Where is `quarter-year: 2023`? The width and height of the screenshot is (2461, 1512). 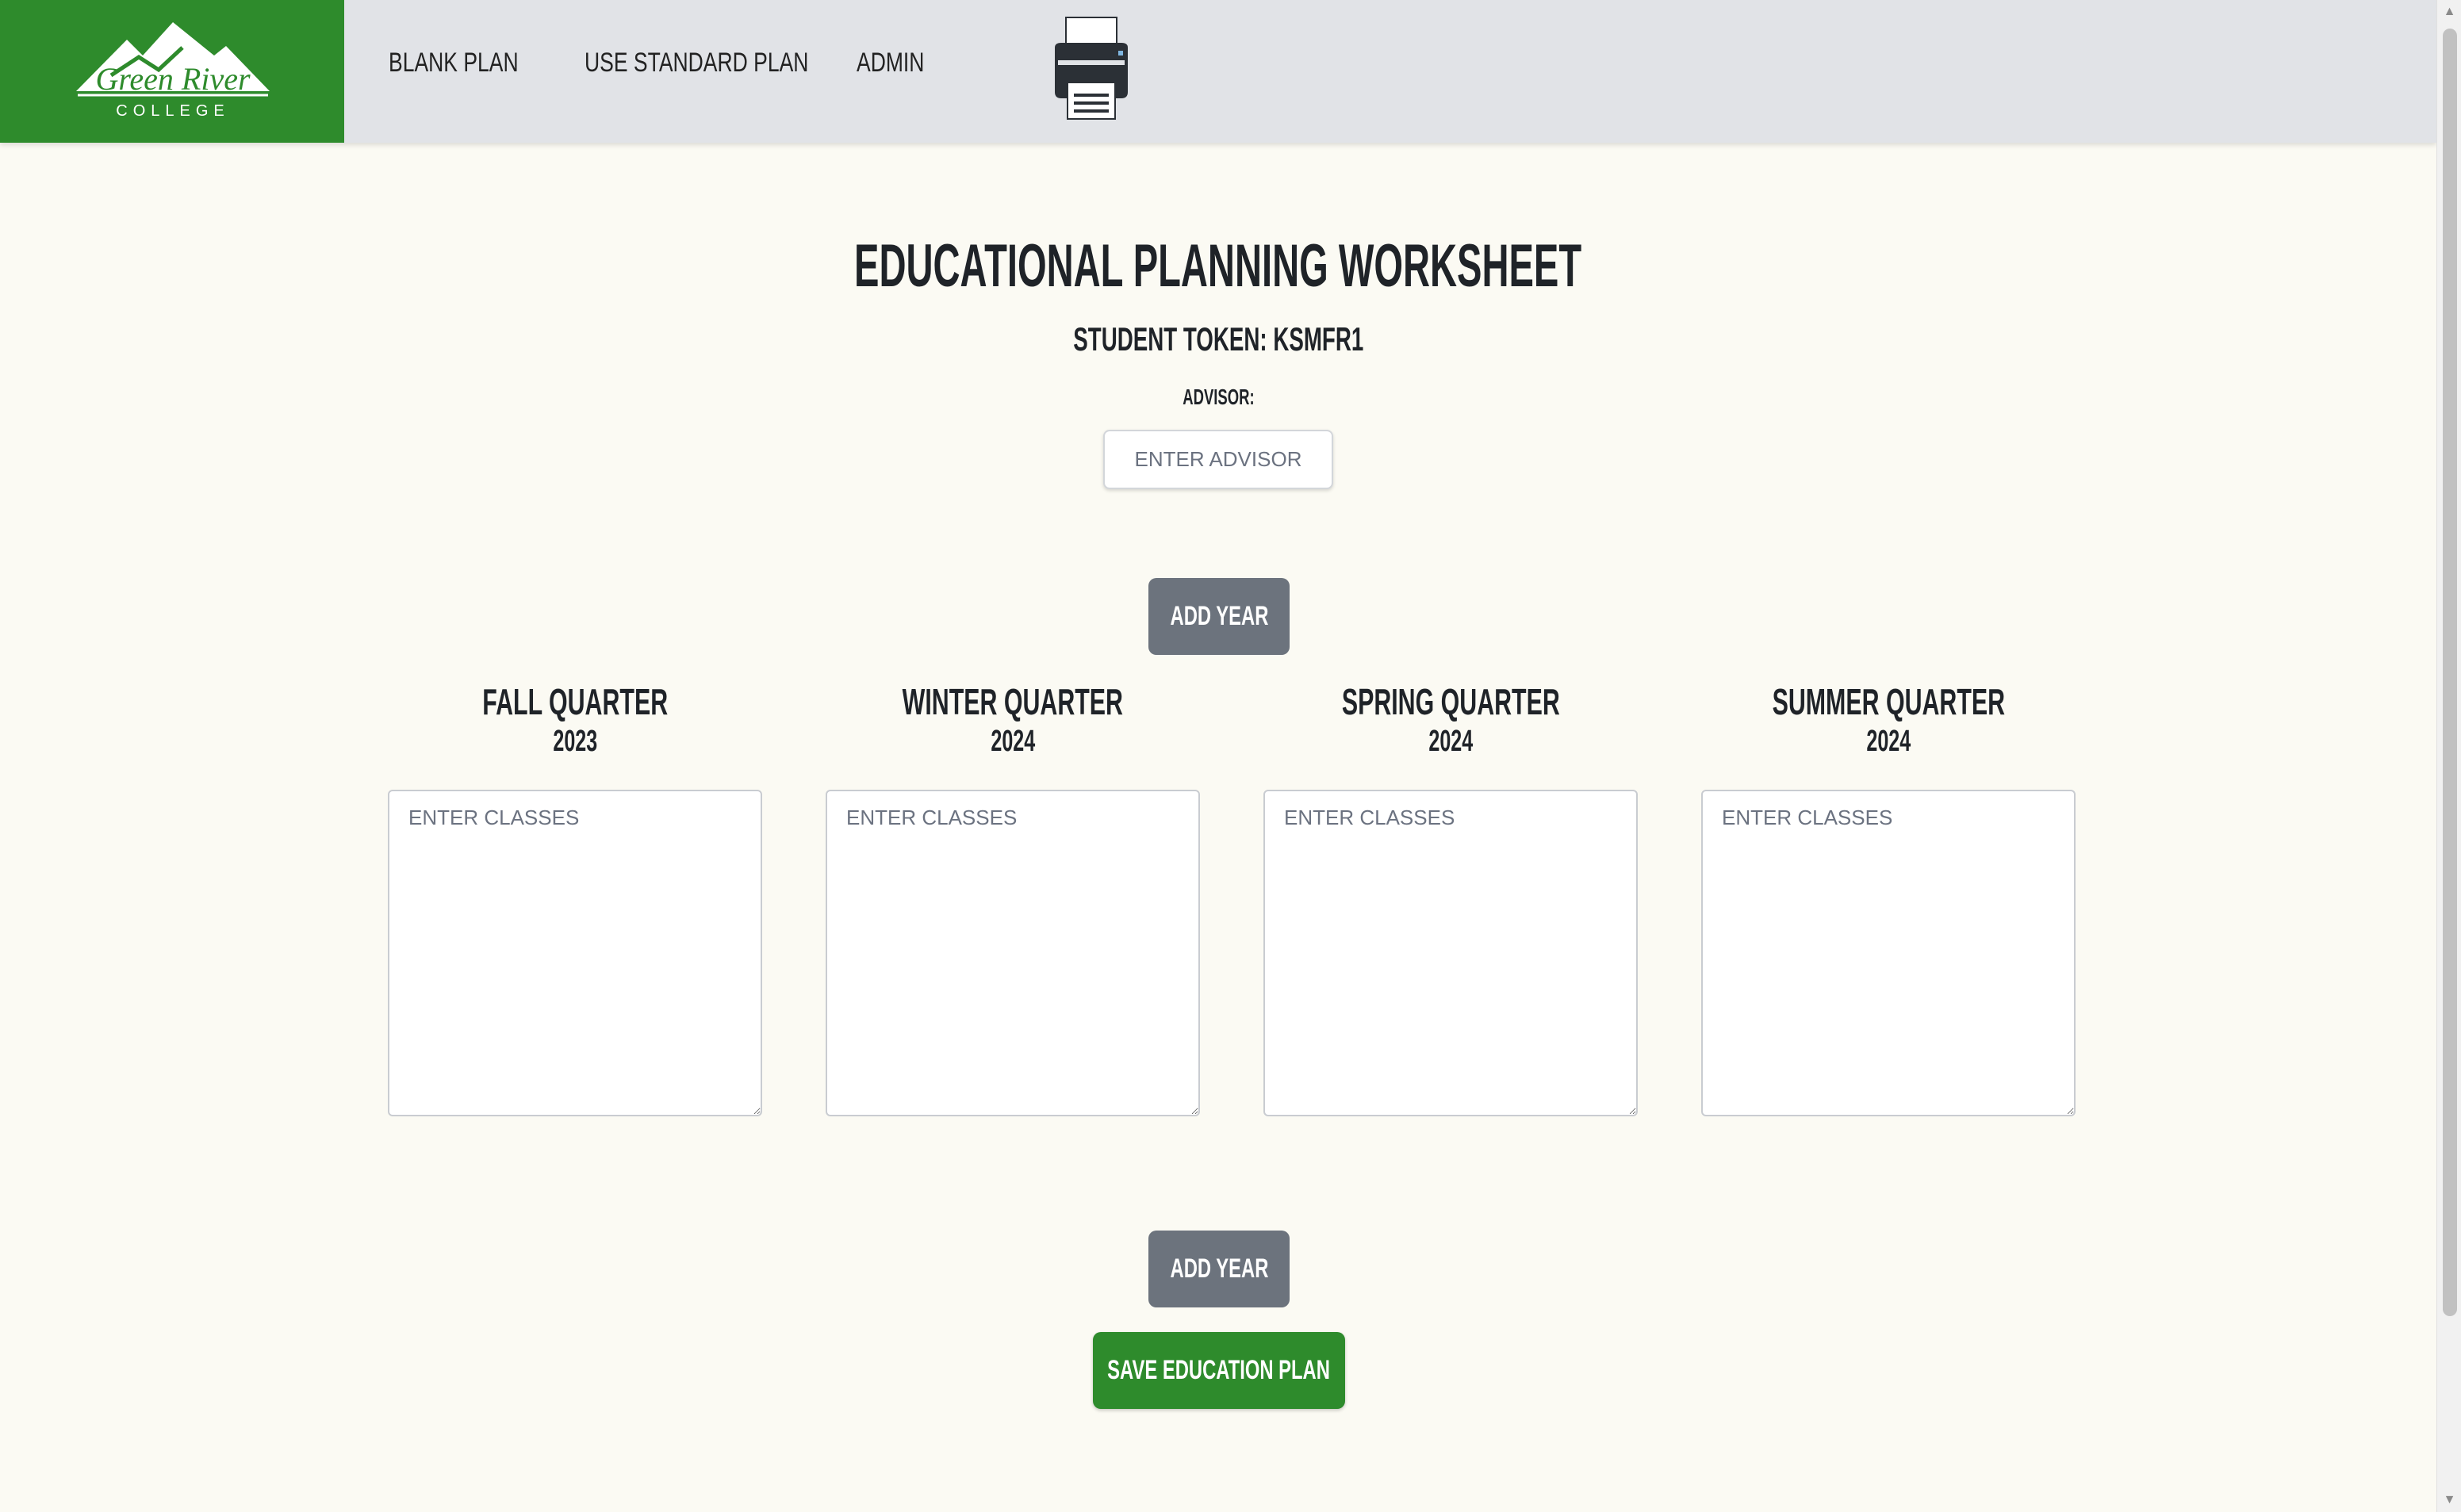 quarter-year: 2023 is located at coordinates (575, 741).